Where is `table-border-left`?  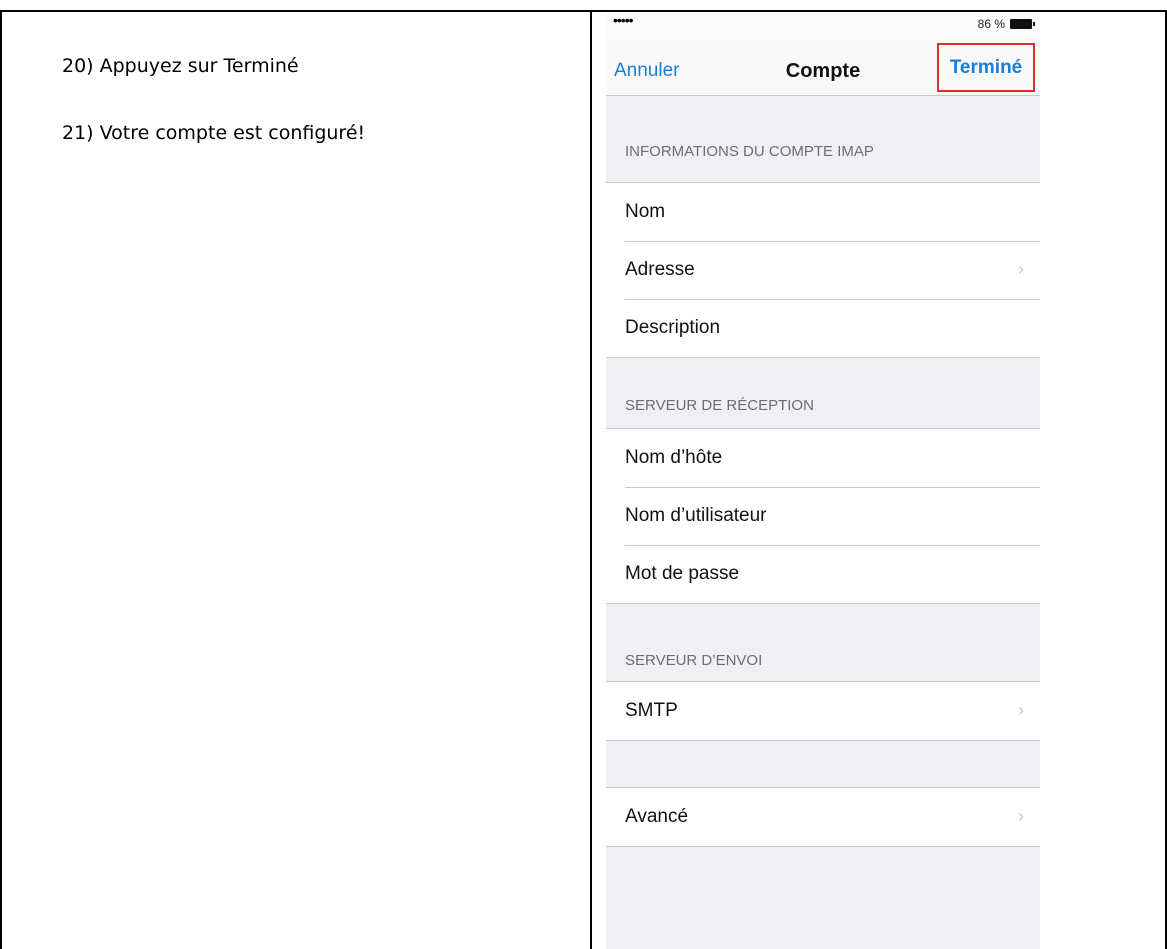 table-border-left is located at coordinates (1, 479).